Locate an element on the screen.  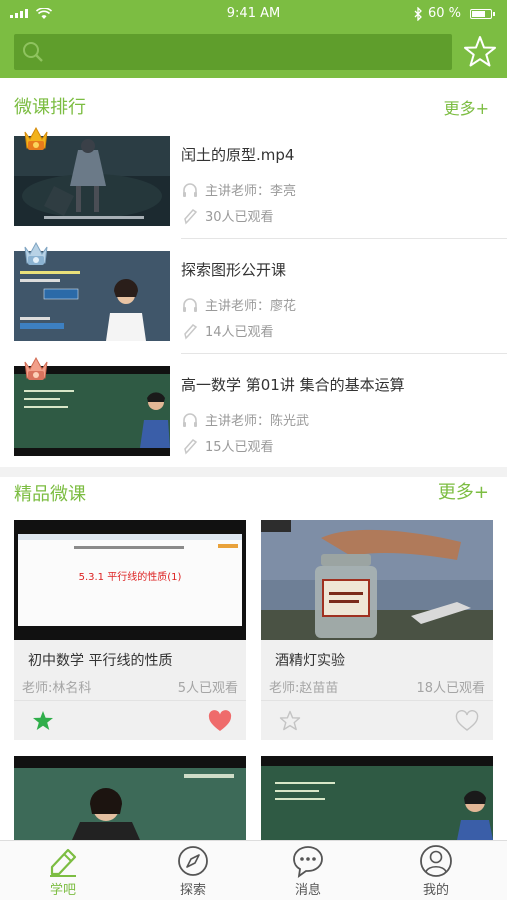
teacher-name: 老师:林名科 is located at coordinates (57, 688).